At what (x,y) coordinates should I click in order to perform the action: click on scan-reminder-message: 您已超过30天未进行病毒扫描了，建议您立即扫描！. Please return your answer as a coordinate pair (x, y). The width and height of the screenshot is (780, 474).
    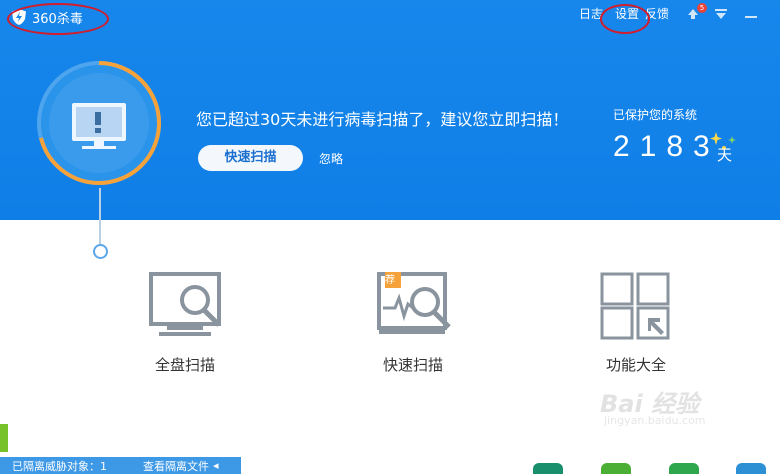
    Looking at the image, I should click on (382, 119).